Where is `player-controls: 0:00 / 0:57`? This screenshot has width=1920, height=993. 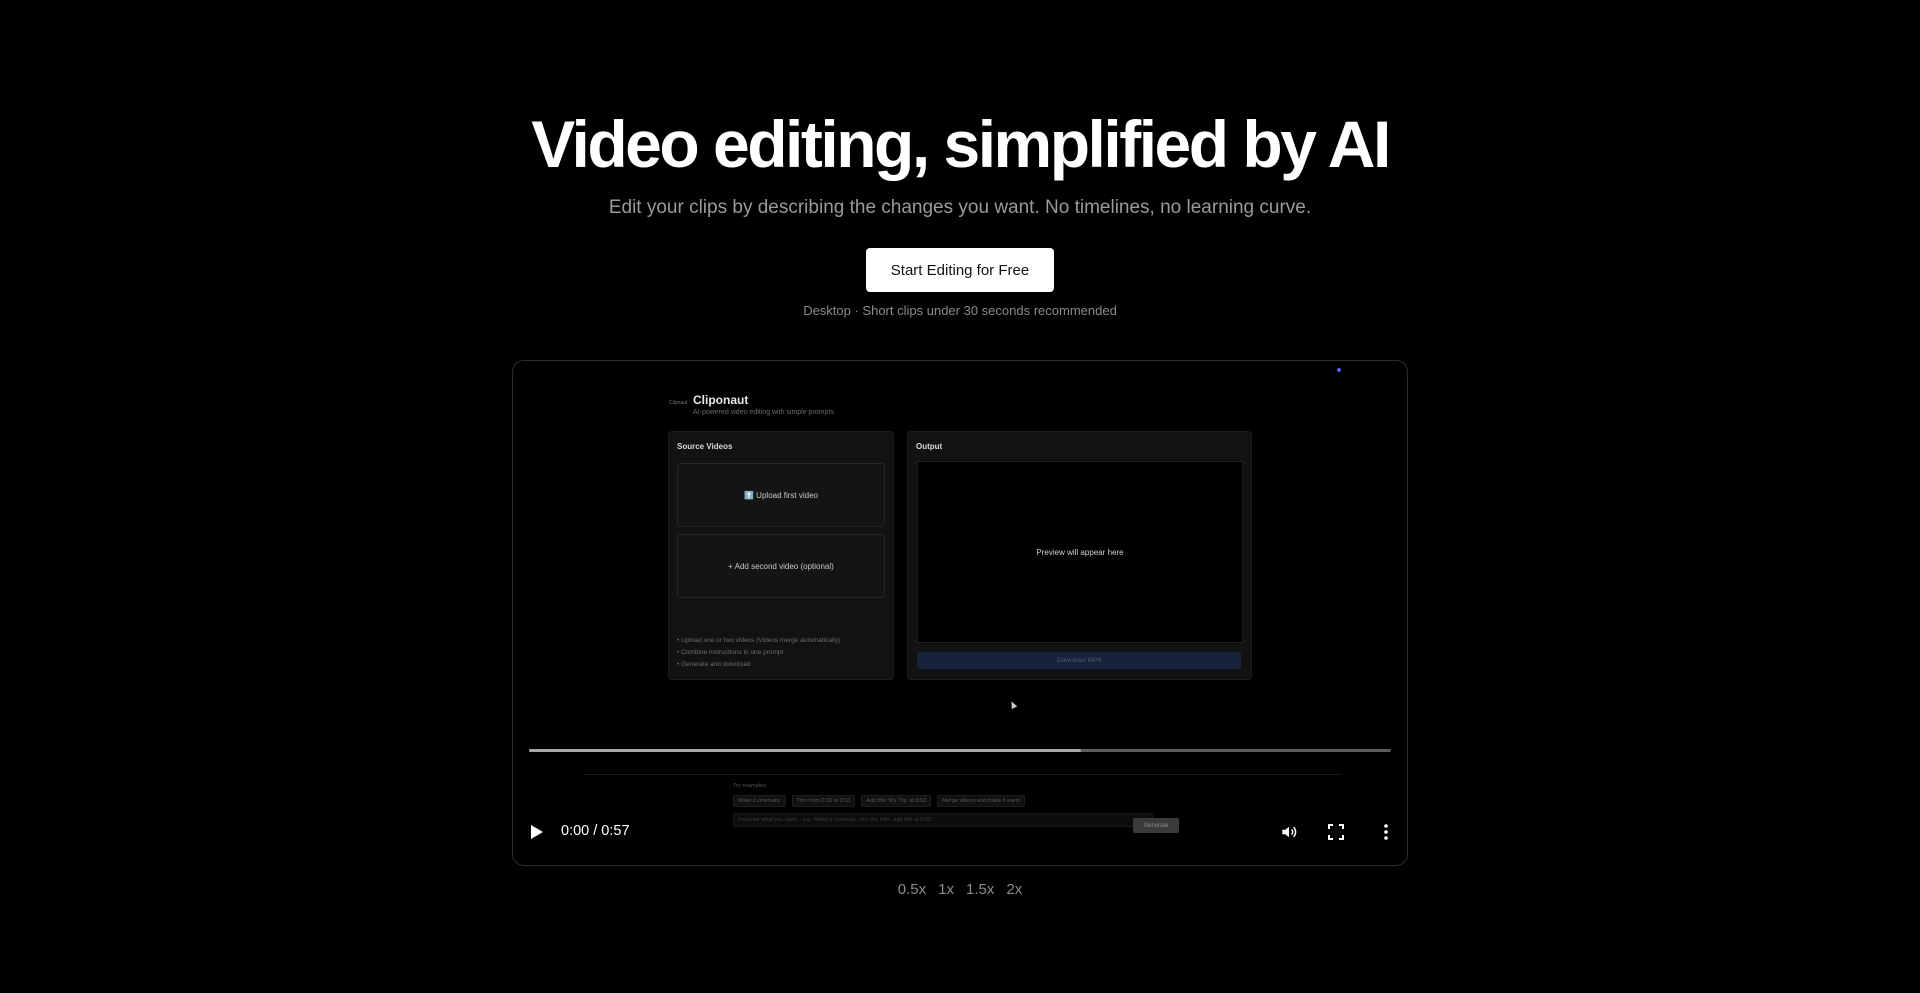 player-controls: 0:00 / 0:57 is located at coordinates (960, 839).